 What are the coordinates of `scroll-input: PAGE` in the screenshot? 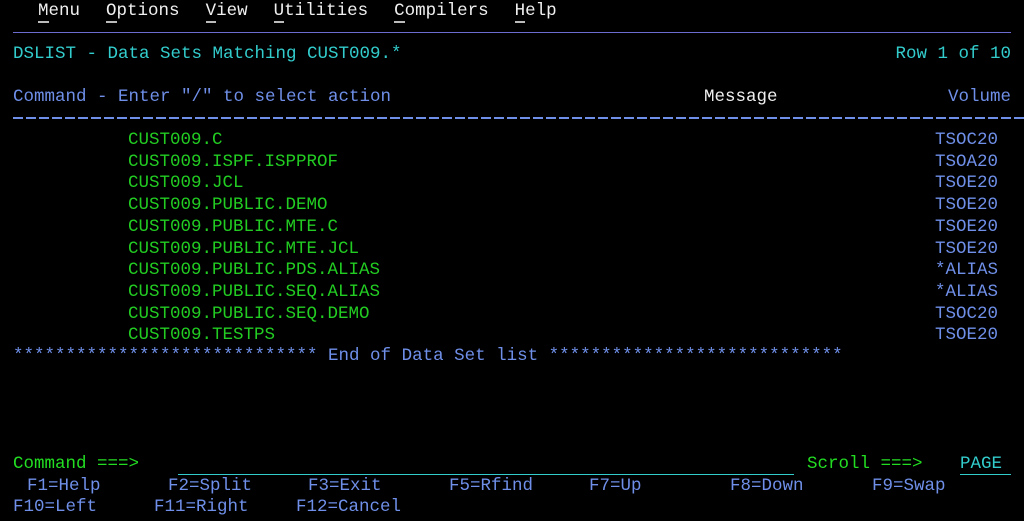 It's located at (981, 464).